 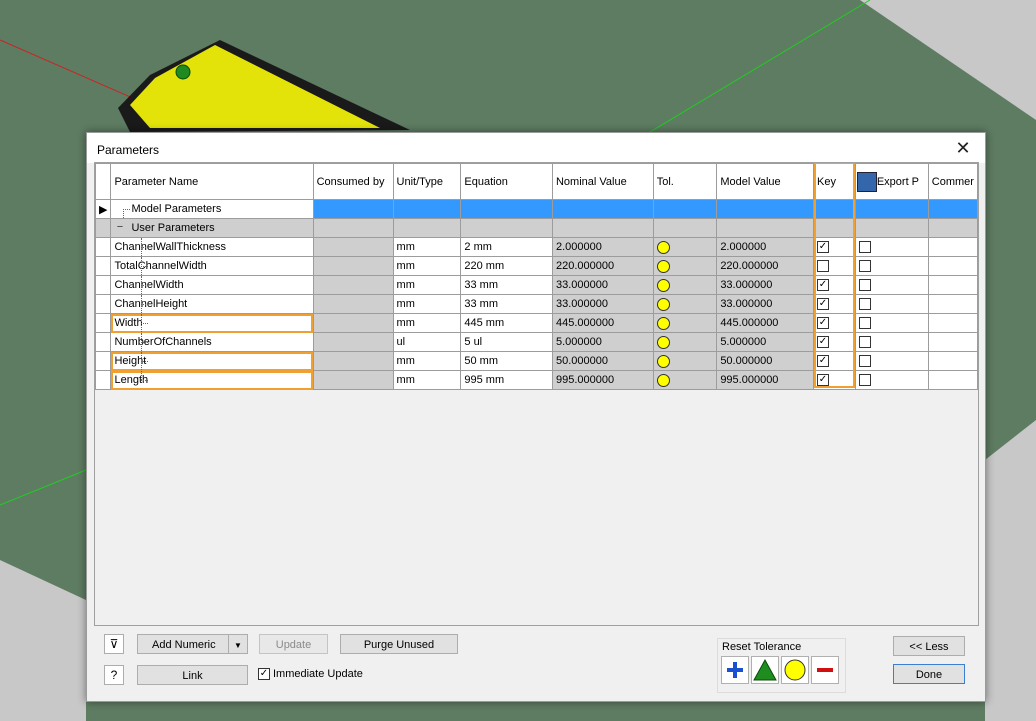 What do you see at coordinates (192, 675) in the screenshot?
I see `link-button: Link` at bounding box center [192, 675].